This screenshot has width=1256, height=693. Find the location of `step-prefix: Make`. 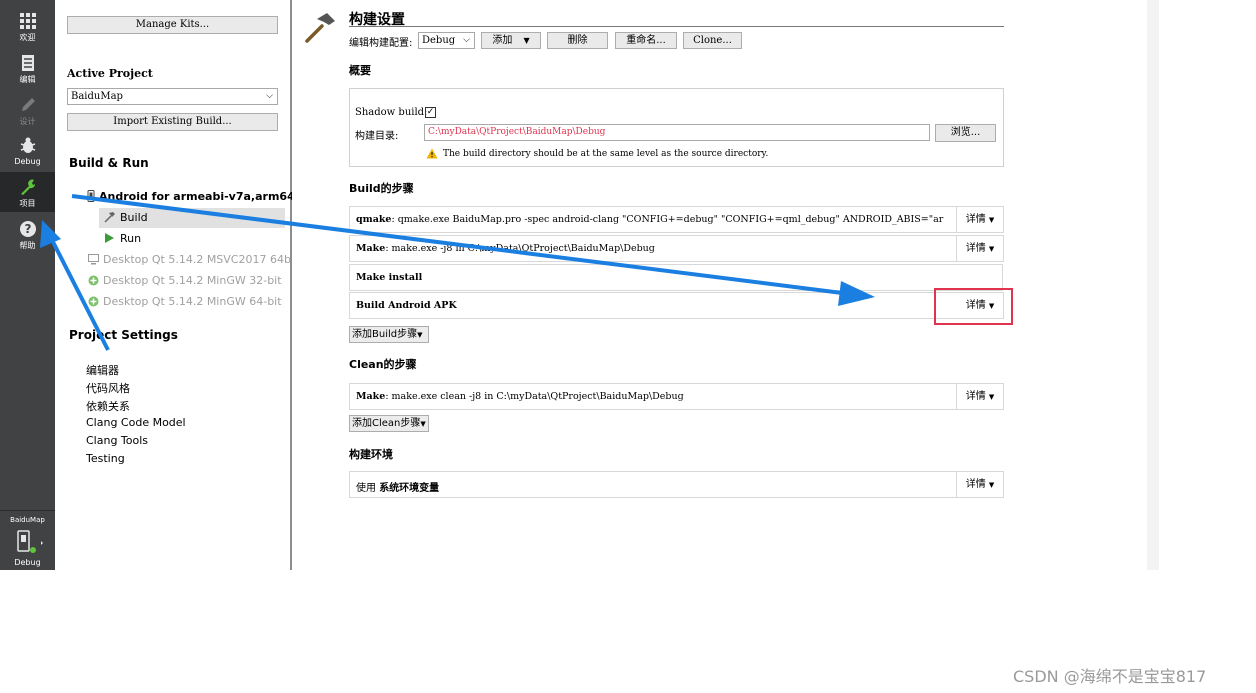

step-prefix: Make is located at coordinates (371, 248).